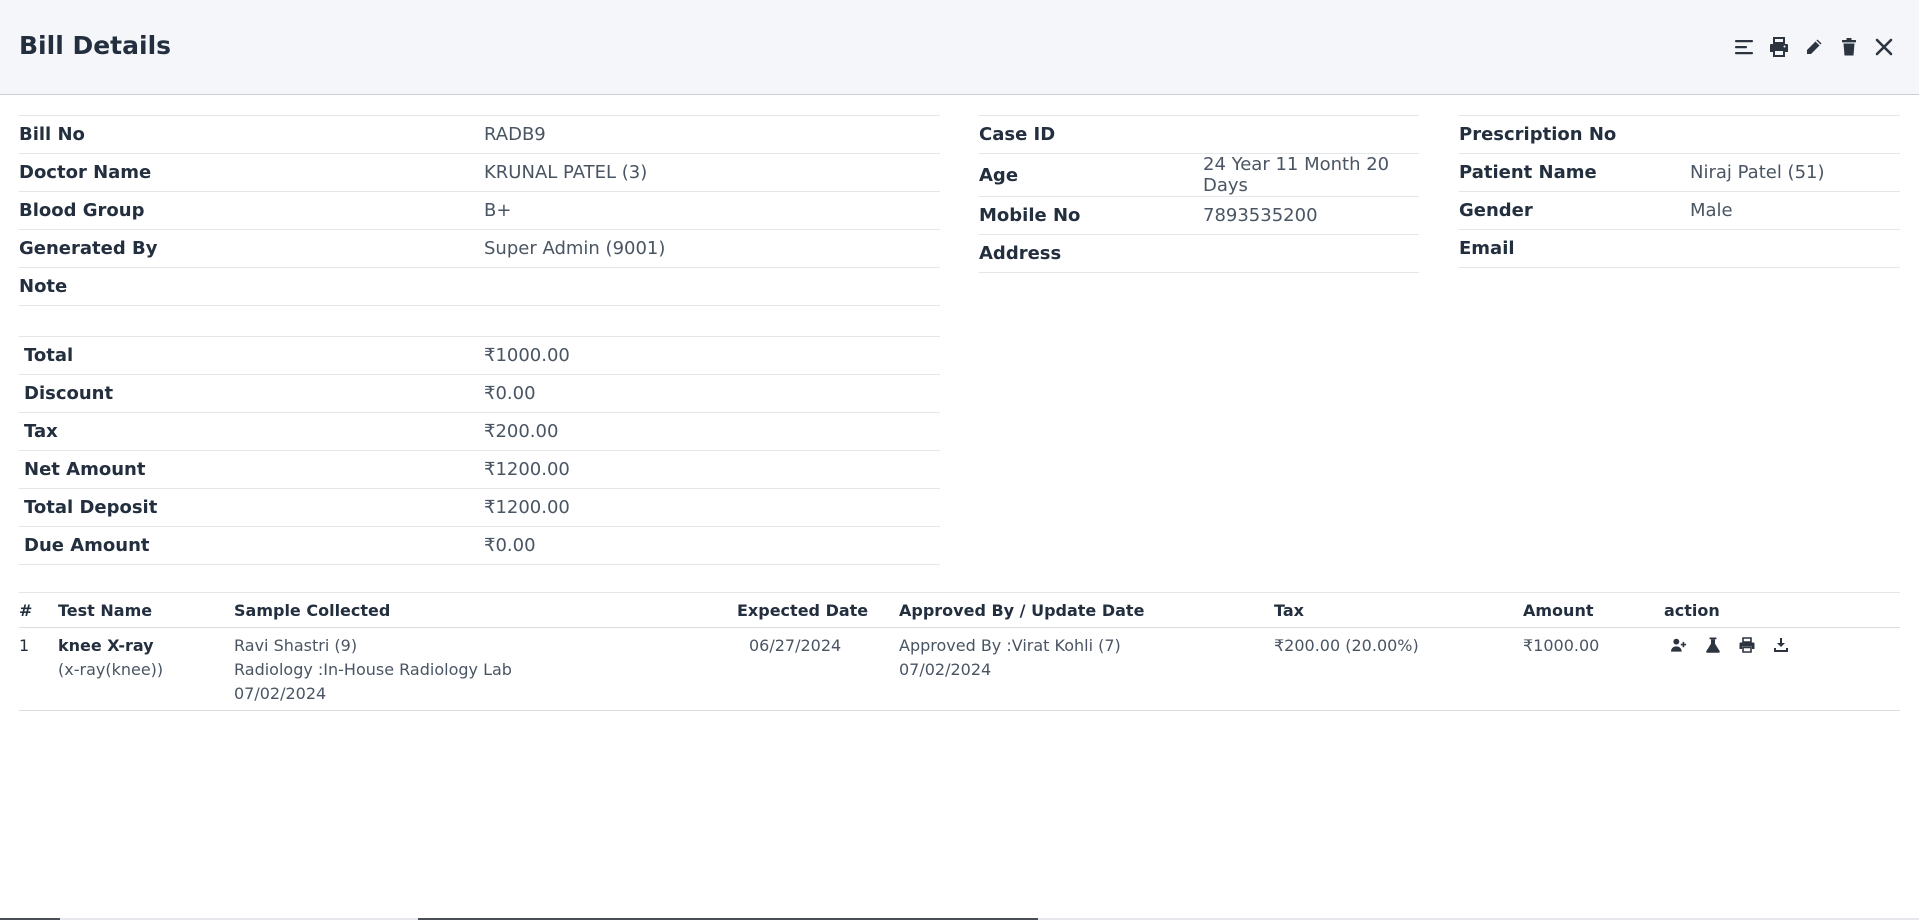 Image resolution: width=1919 pixels, height=920 pixels. I want to click on tax-value: ₹200.00 (20.00%), so click(1346, 645).